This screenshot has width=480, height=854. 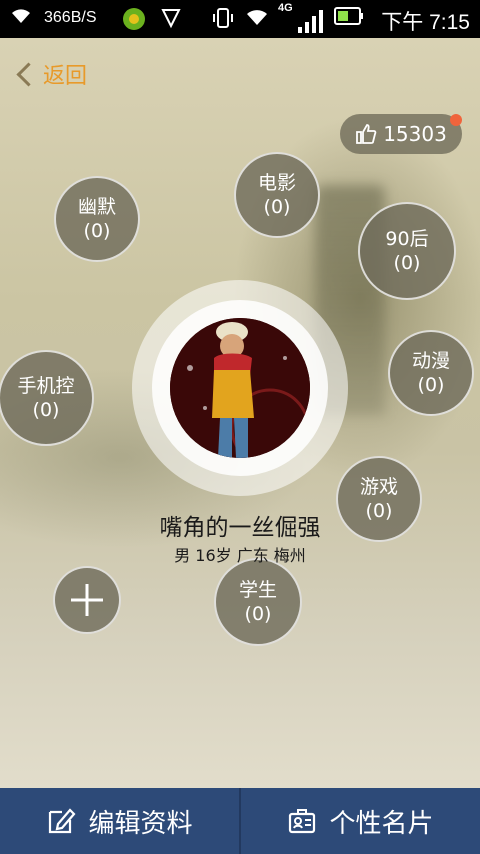 What do you see at coordinates (97, 219) in the screenshot?
I see `tag-humor: 幽默 (0)` at bounding box center [97, 219].